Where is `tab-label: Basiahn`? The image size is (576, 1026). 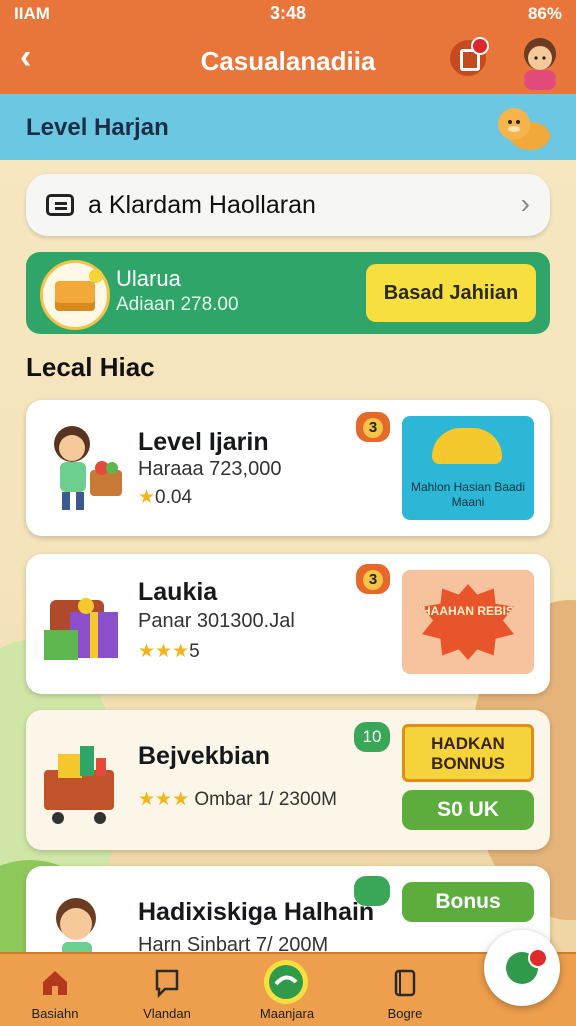 tab-label: Basiahn is located at coordinates (55, 1013).